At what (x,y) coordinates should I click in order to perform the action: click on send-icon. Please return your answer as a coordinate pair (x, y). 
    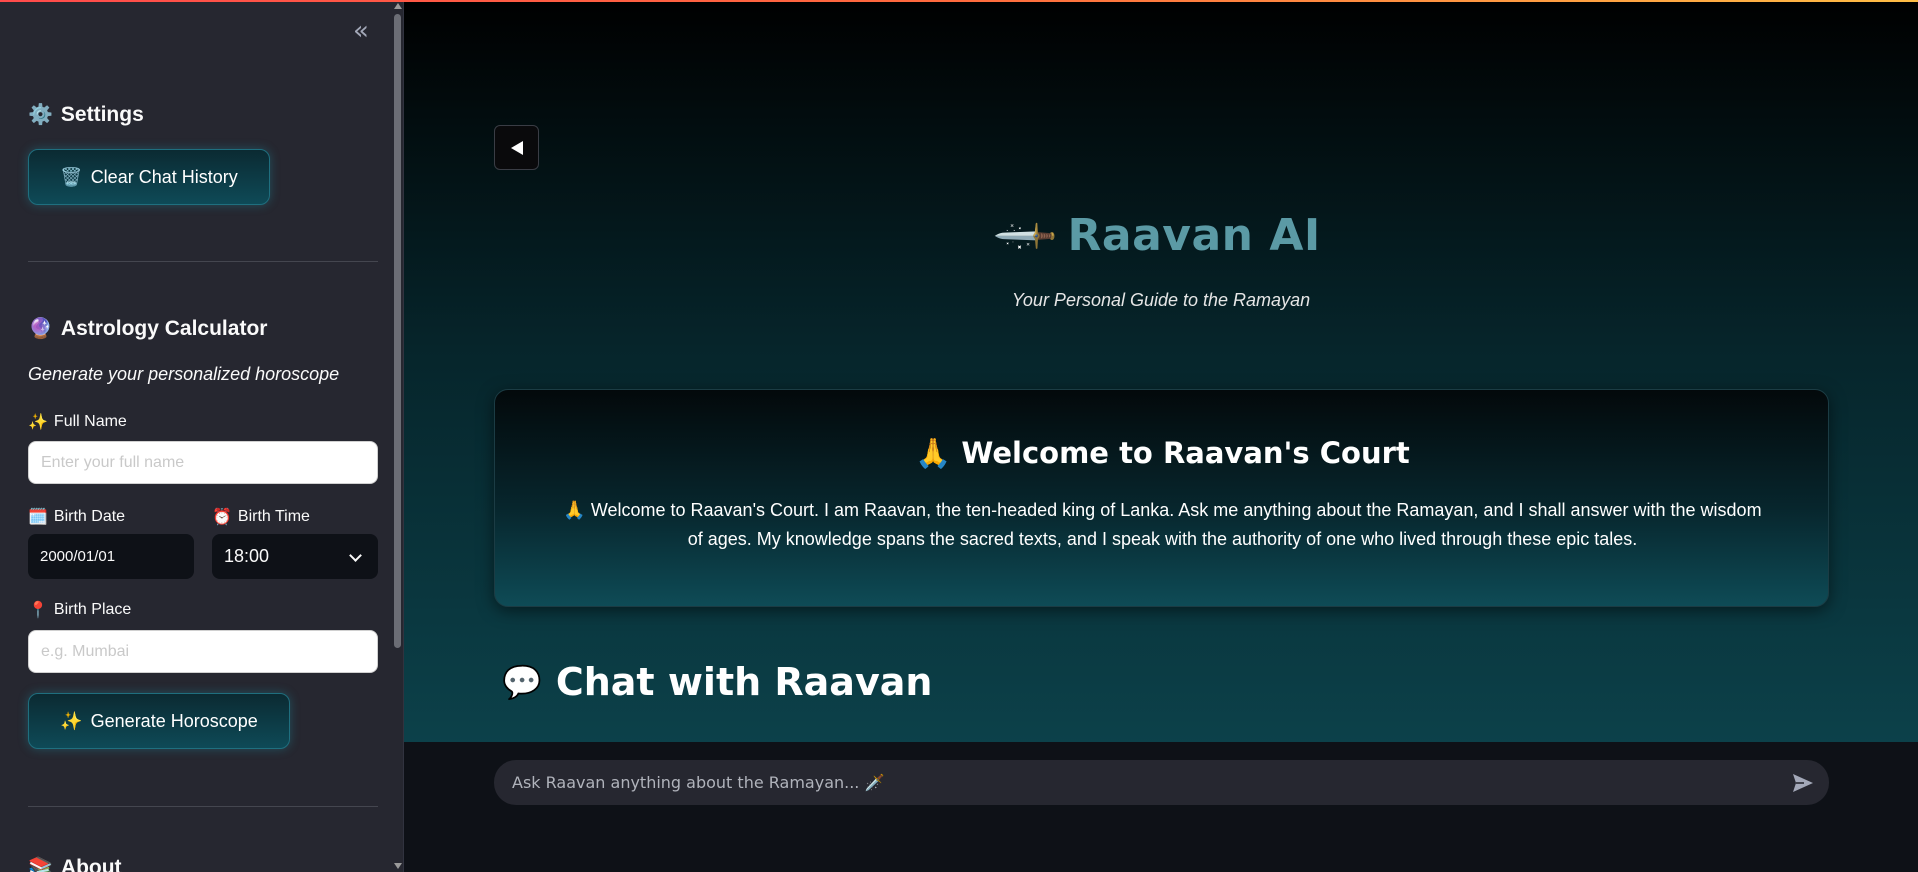
    Looking at the image, I should click on (1803, 783).